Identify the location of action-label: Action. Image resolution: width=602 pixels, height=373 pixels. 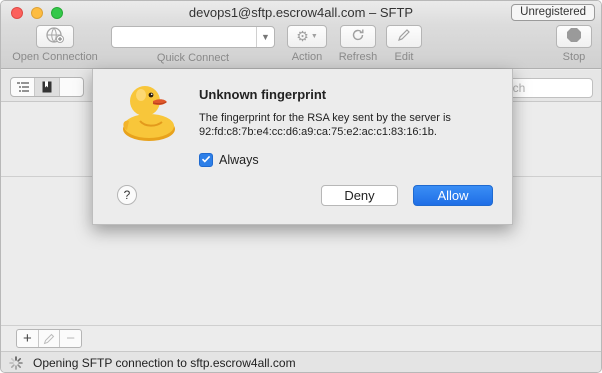
(307, 57).